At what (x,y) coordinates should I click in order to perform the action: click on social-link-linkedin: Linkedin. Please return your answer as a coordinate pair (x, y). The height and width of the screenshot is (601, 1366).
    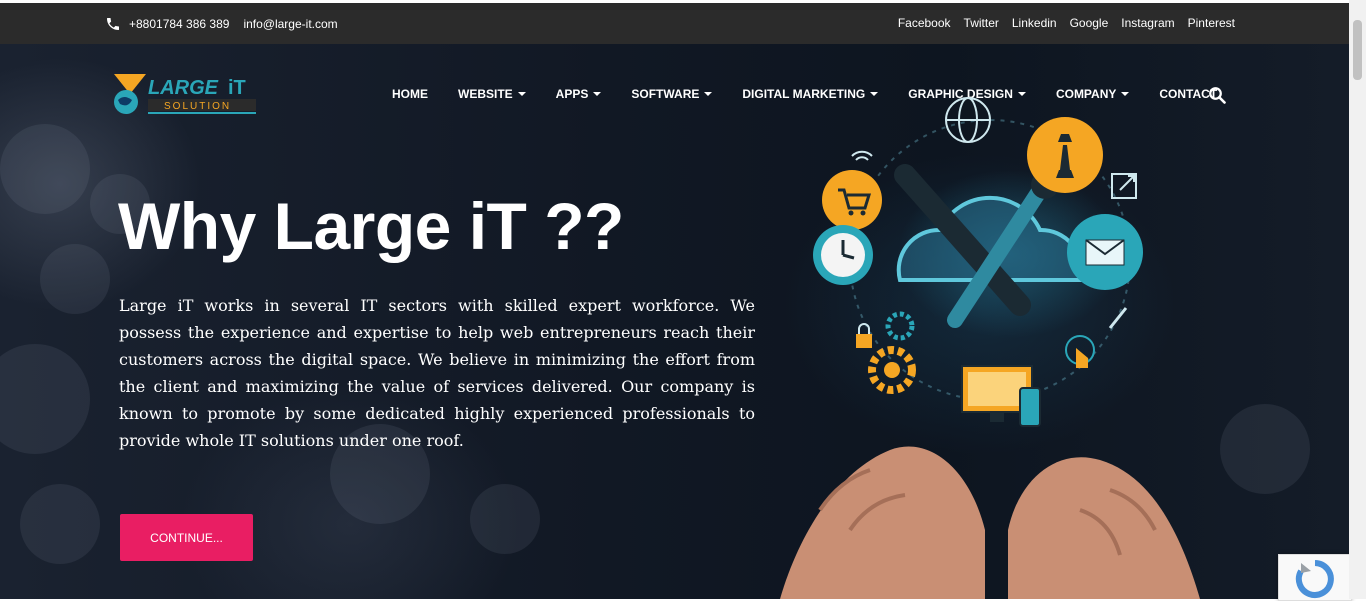
    Looking at the image, I should click on (1034, 23).